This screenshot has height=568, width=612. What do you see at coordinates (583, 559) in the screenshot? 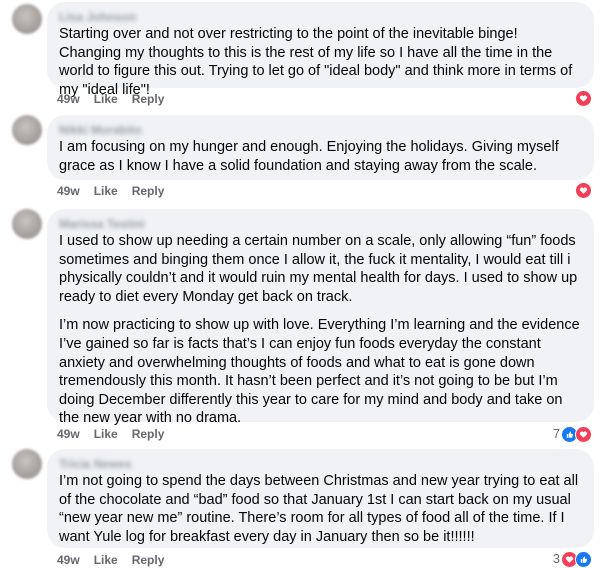
I see `like-reaction-icon` at bounding box center [583, 559].